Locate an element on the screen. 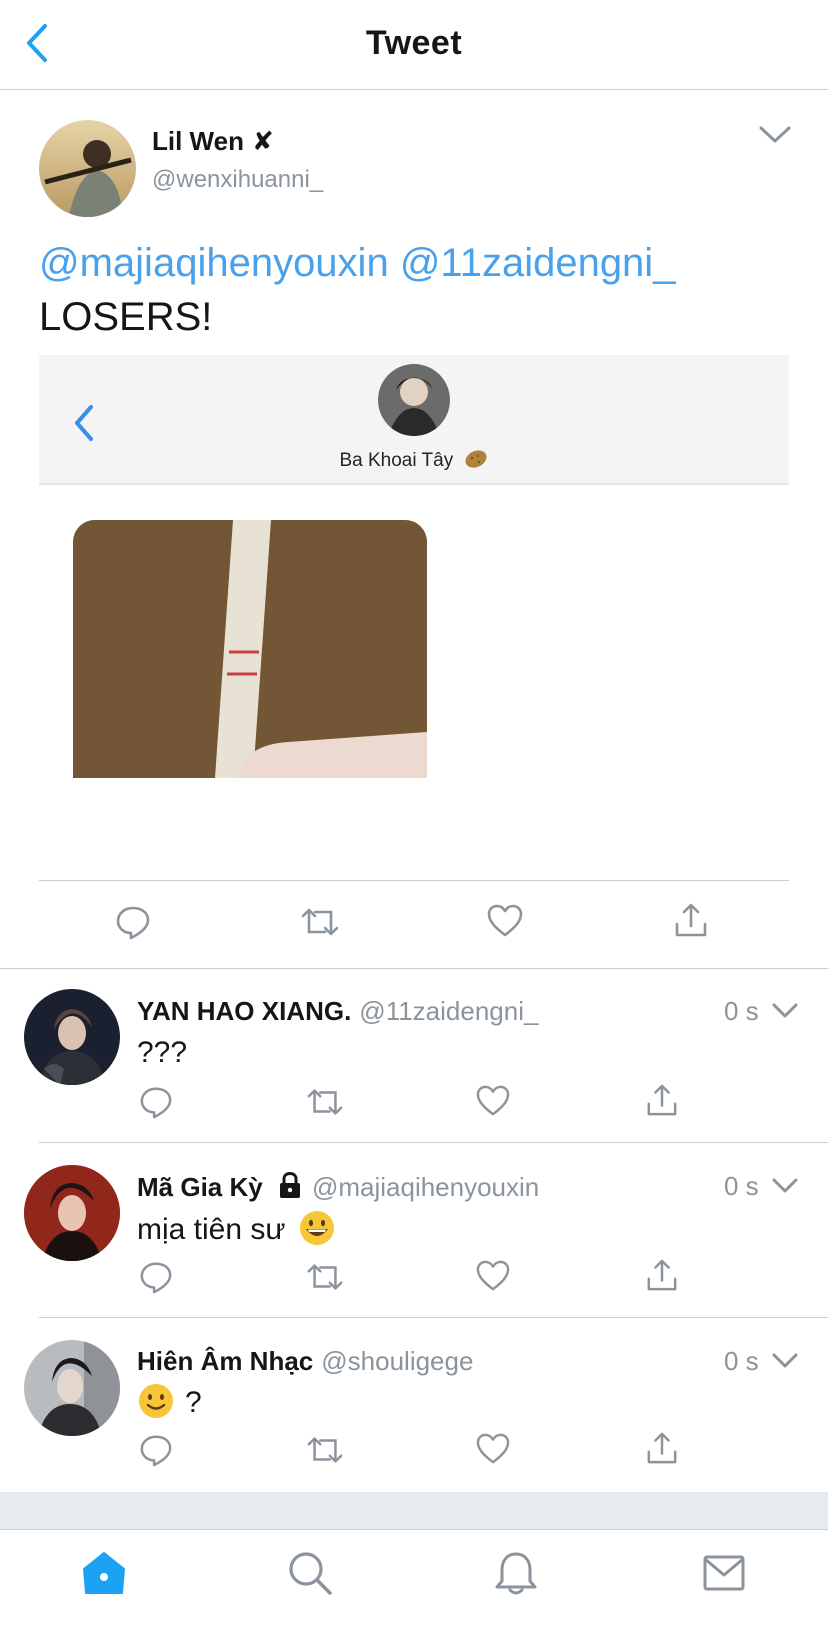  reply-text-content: mịa tiên sư is located at coordinates (211, 1229).